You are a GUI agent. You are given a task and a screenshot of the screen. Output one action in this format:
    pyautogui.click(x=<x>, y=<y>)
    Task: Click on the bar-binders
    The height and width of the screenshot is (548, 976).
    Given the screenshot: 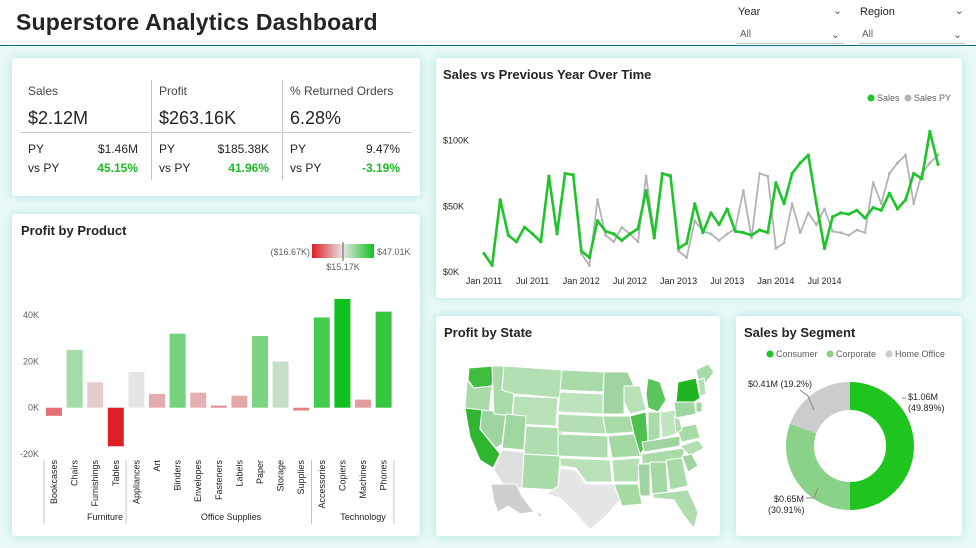 What is the action you would take?
    pyautogui.click(x=177, y=370)
    